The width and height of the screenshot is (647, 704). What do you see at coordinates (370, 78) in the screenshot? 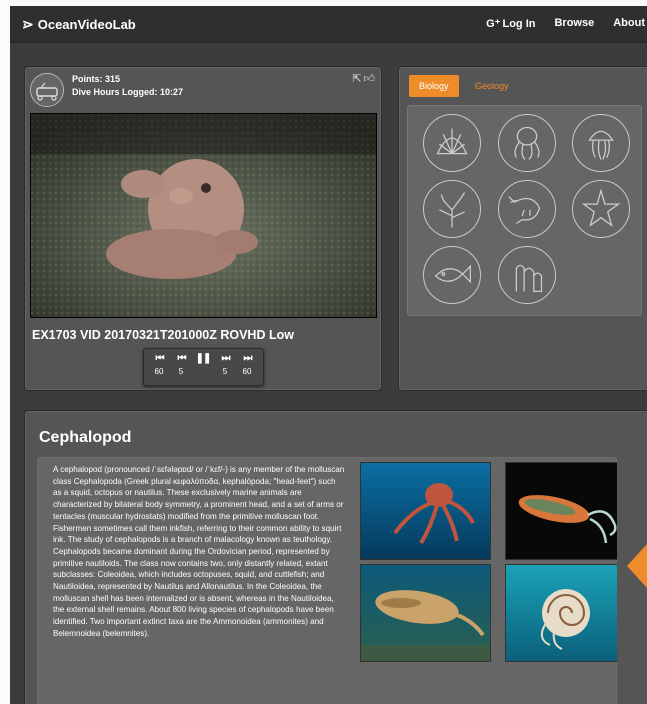
I see `like-icon: 👍︎` at bounding box center [370, 78].